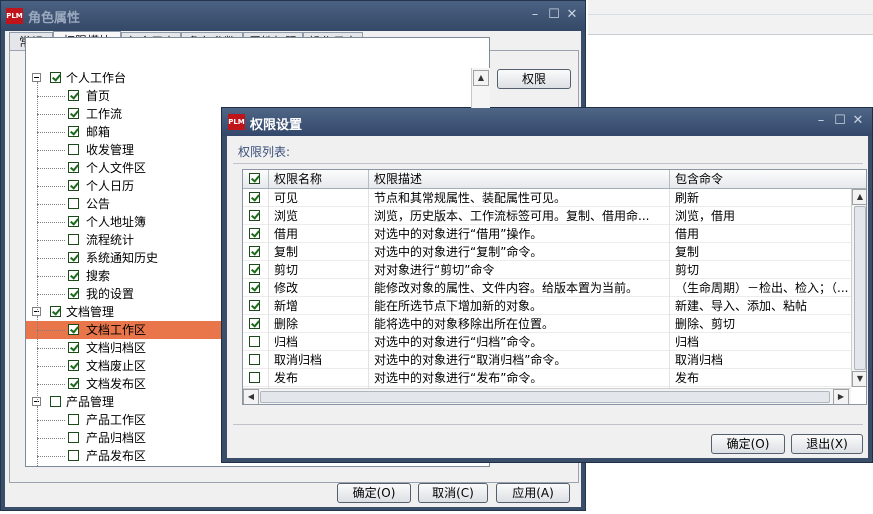 The width and height of the screenshot is (873, 514). What do you see at coordinates (748, 444) in the screenshot?
I see `dialog-ok-button: 确定(O)` at bounding box center [748, 444].